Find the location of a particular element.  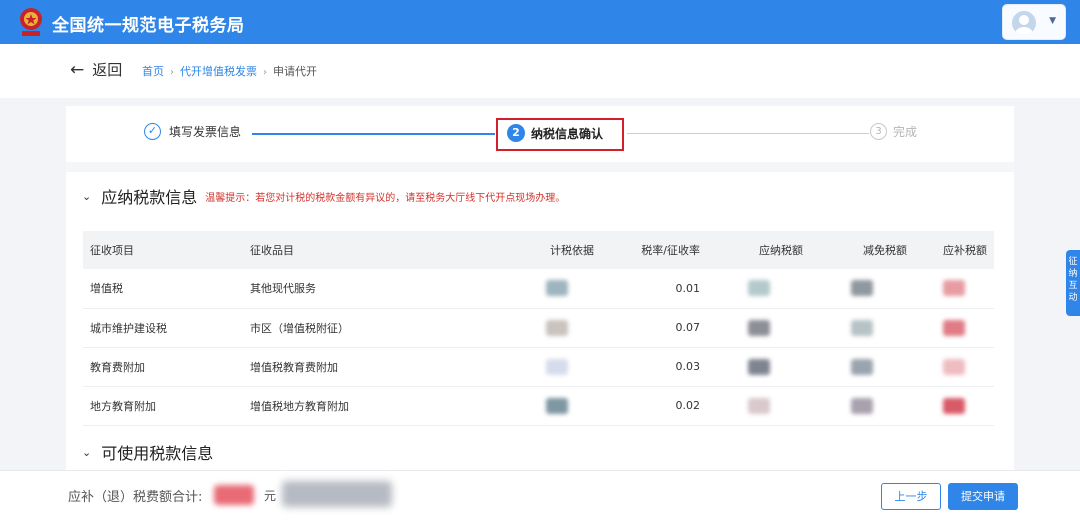

cell-rate: 0.03 is located at coordinates (654, 367).